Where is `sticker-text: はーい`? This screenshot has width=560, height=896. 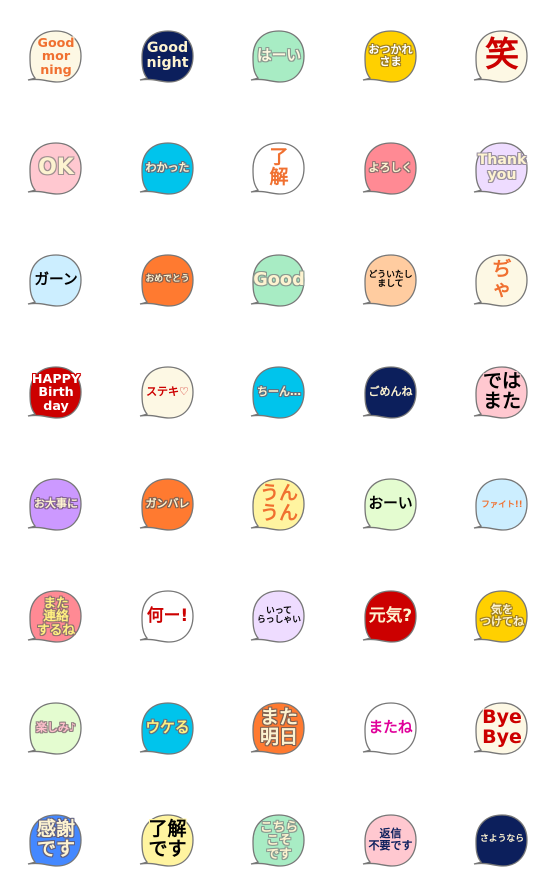
sticker-text: はーい is located at coordinates (279, 56).